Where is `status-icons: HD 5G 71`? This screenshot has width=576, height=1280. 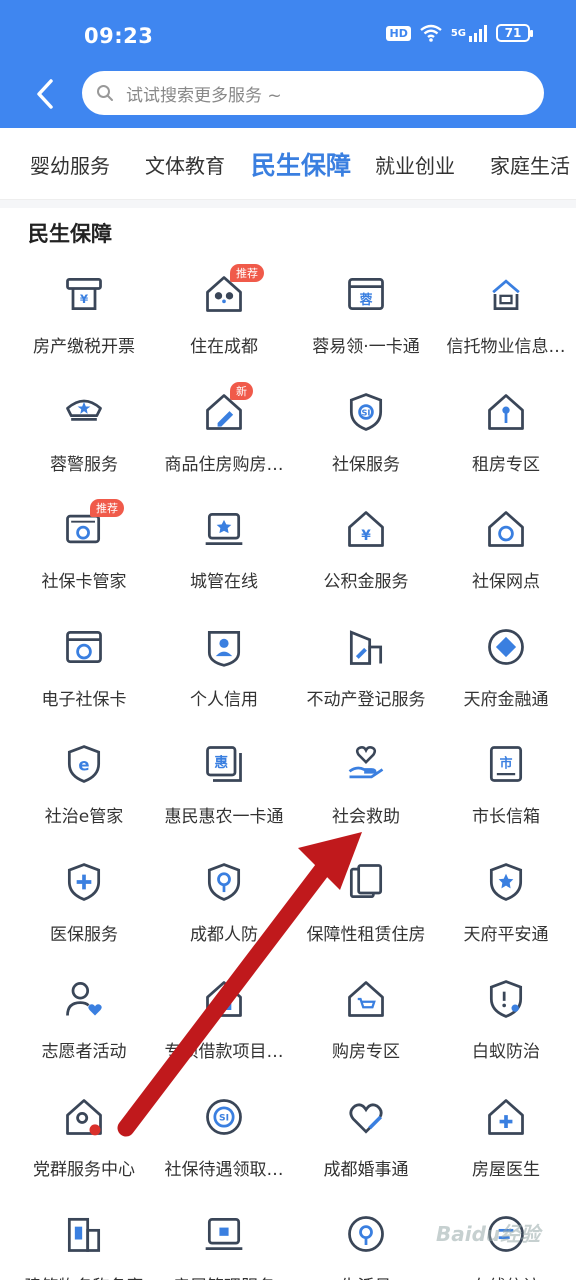
status-icons: HD 5G 71 is located at coordinates (459, 33).